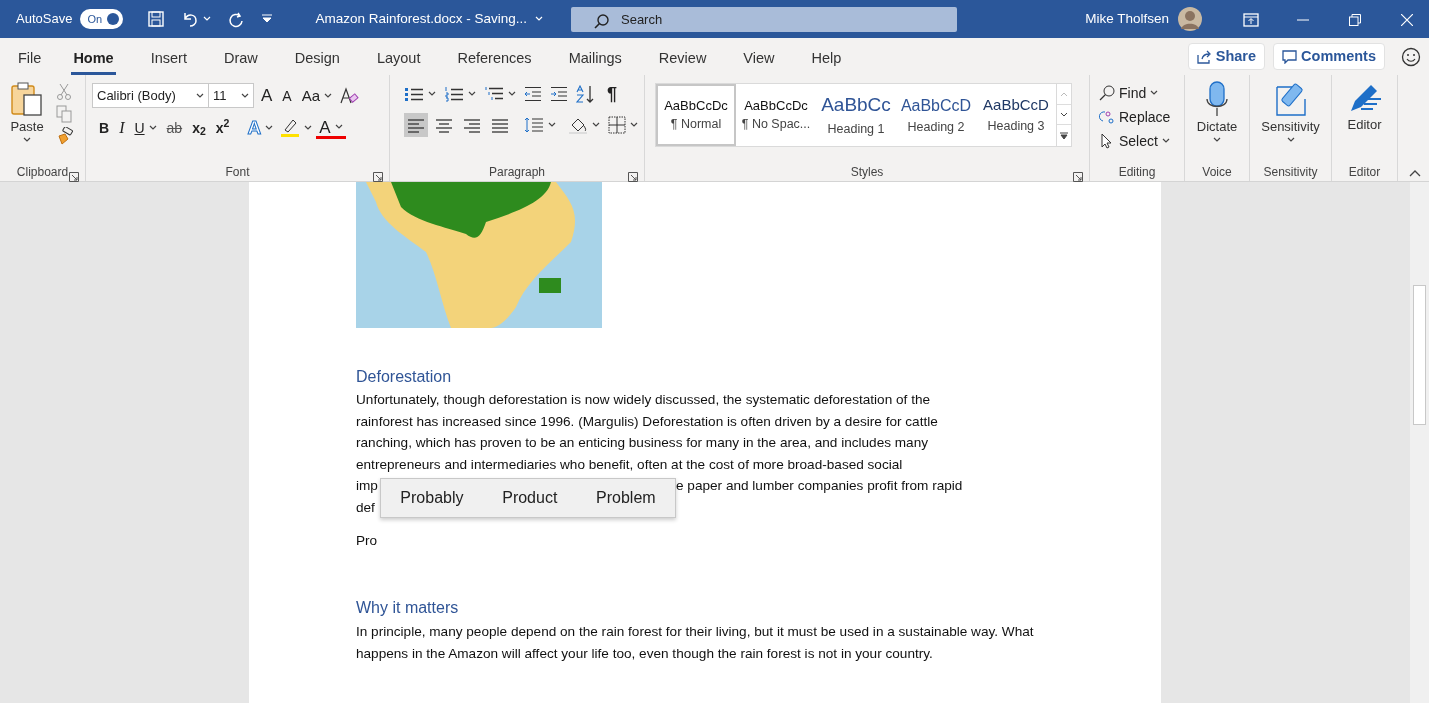  Describe the element at coordinates (267, 95) in the screenshot. I see `grow-font-button: A` at that location.